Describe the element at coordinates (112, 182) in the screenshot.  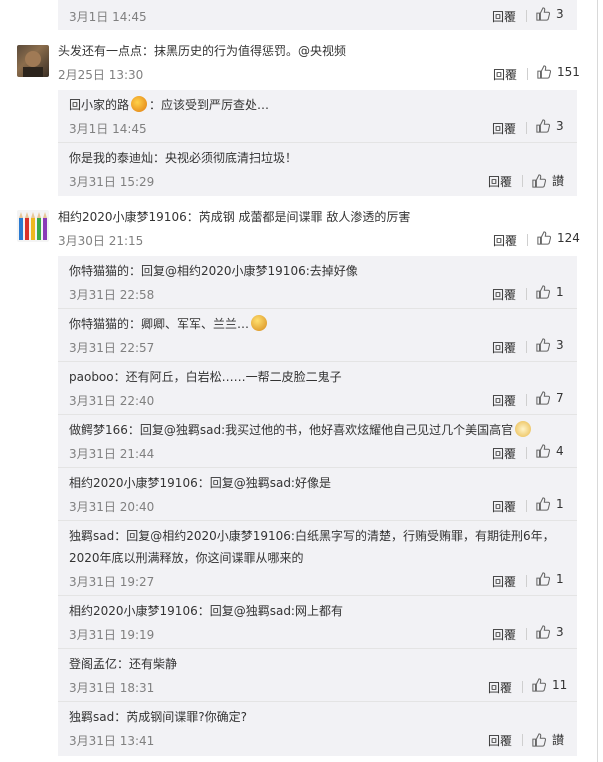
I see `reply-time: 3月31日 15:29` at that location.